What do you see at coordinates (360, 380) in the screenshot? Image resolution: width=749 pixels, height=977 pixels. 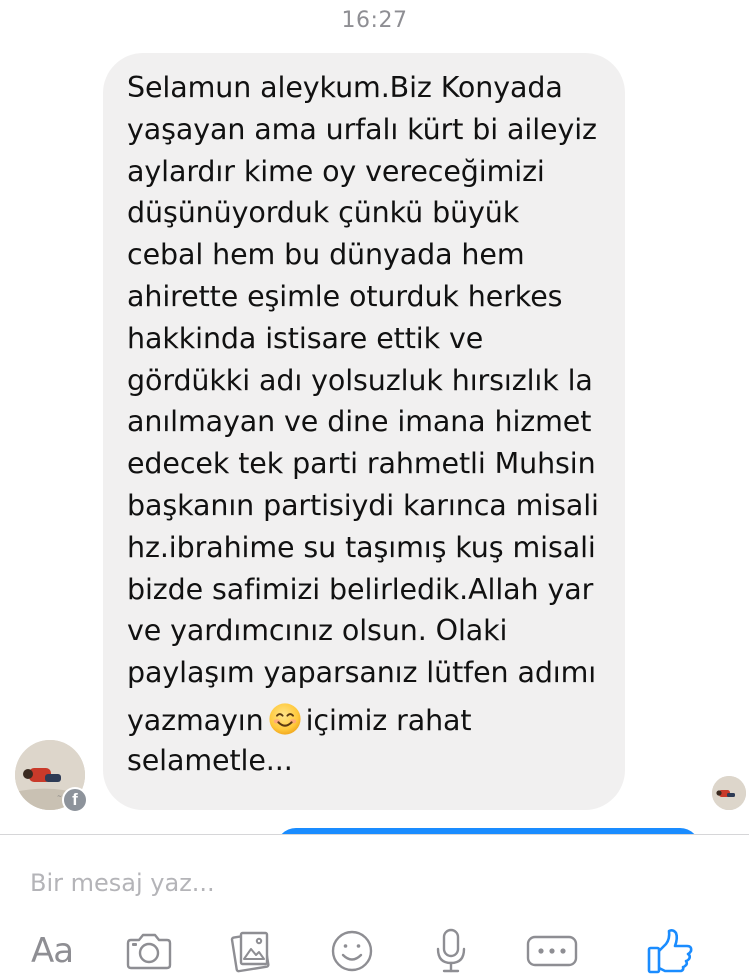 I see `message-line: gördükki adı yolsuzluk hırsızlık la` at bounding box center [360, 380].